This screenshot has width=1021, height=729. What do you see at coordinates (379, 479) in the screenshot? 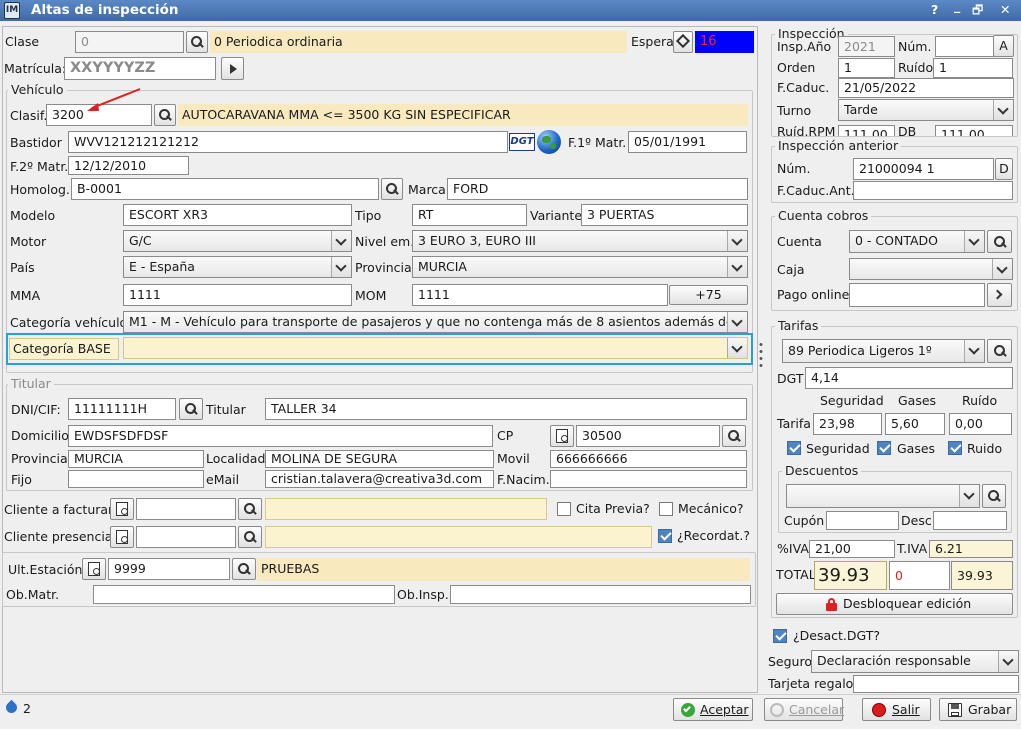
I see `email-input: cristian.talavera@creativa3d.com` at bounding box center [379, 479].